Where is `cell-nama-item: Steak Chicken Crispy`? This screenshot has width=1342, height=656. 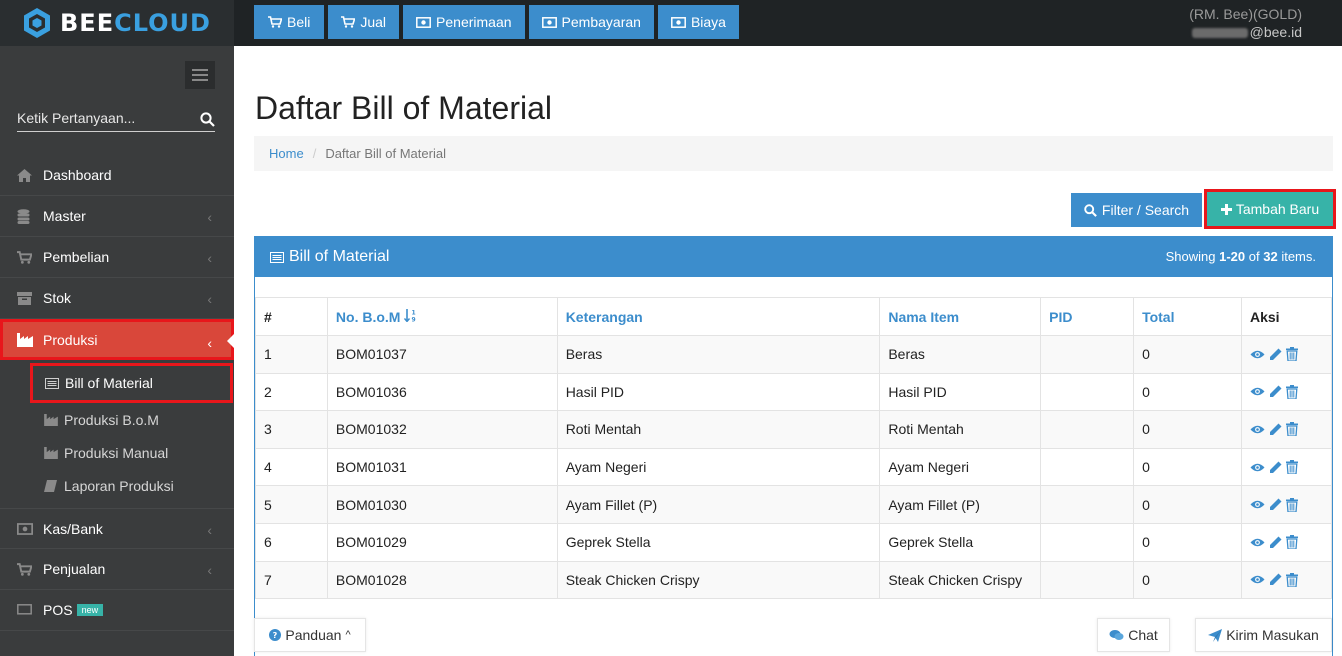
cell-nama-item: Steak Chicken Crispy is located at coordinates (960, 580).